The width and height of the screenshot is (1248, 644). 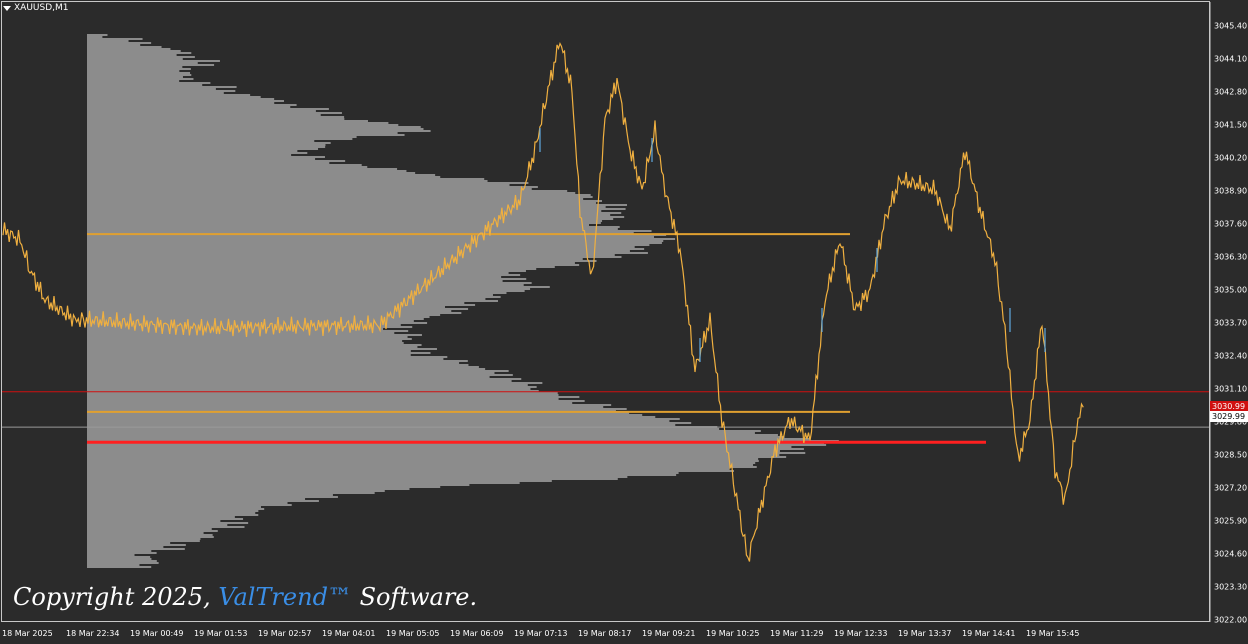 What do you see at coordinates (1231, 26) in the screenshot?
I see `price-tick-label: 3045.40` at bounding box center [1231, 26].